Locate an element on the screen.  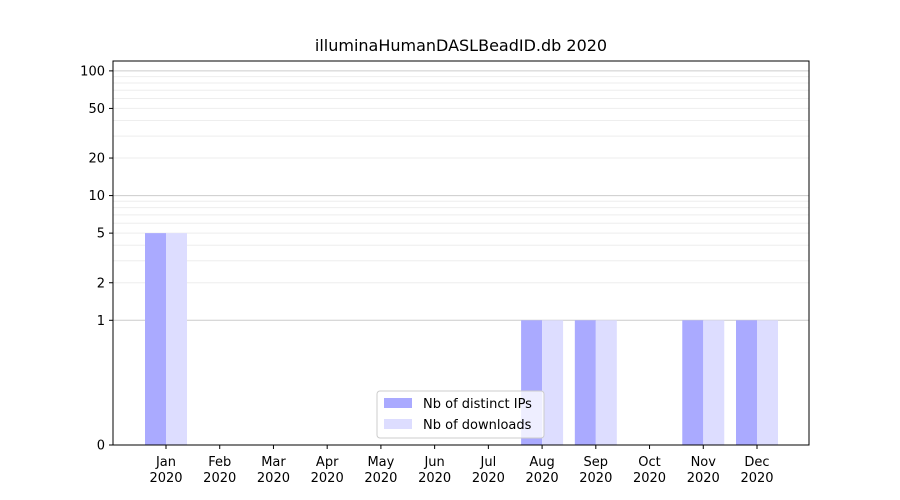
chart-title: illuminaHumanDASLBeadID.db 2020 is located at coordinates (461, 45).